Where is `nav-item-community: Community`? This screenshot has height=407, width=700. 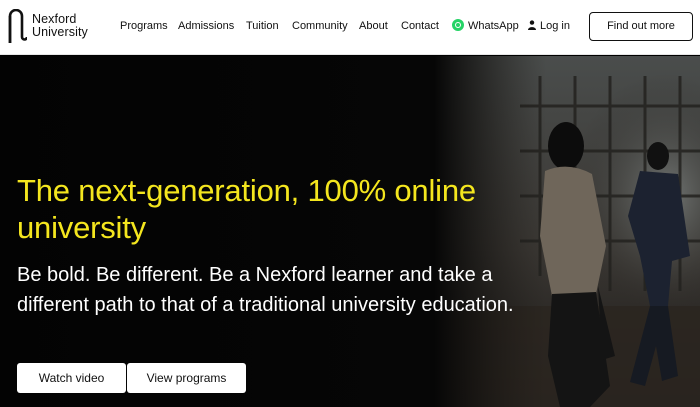
nav-item-community: Community is located at coordinates (320, 26).